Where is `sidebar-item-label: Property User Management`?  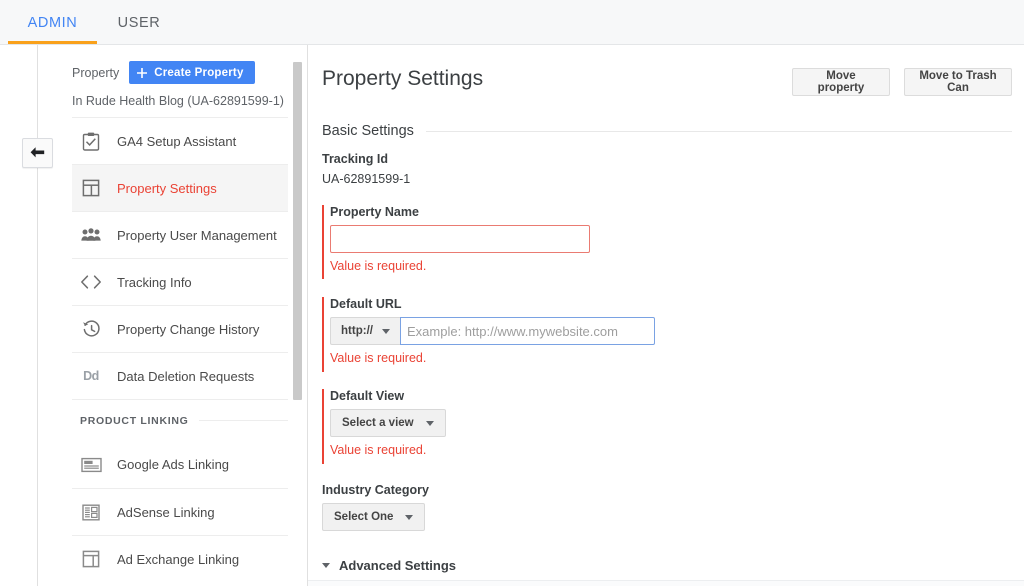 sidebar-item-label: Property User Management is located at coordinates (197, 235).